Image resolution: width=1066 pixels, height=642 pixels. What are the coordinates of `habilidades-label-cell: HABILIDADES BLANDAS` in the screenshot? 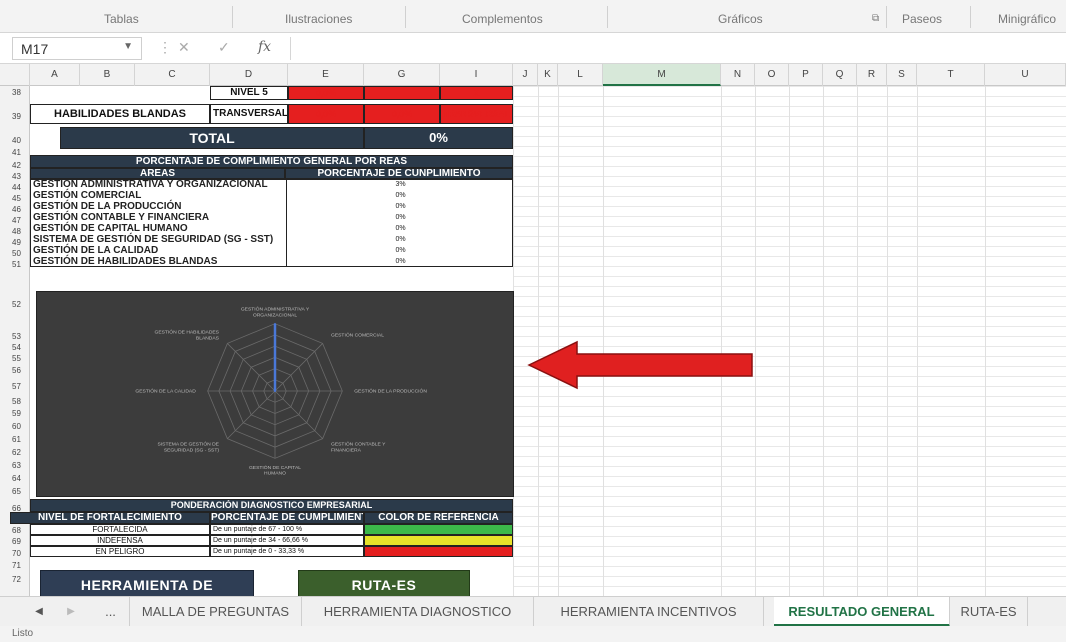 It's located at (120, 114).